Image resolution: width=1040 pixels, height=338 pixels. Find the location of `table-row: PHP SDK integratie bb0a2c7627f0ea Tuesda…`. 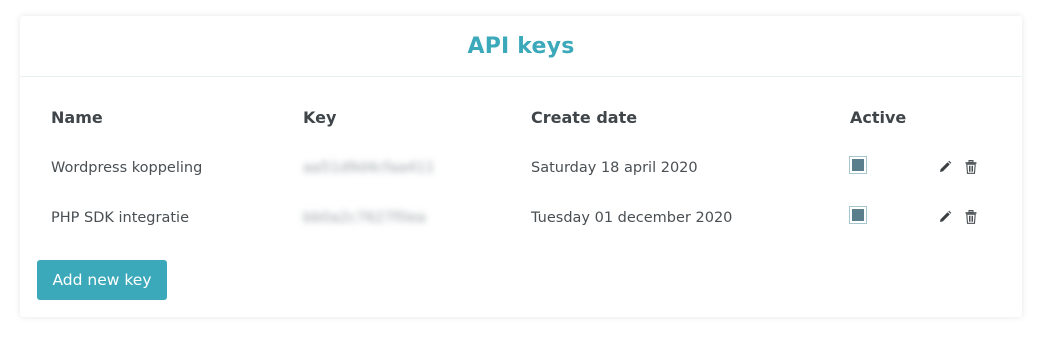

table-row: PHP SDK integratie bb0a2c7627f0ea Tuesda… is located at coordinates (521, 218).